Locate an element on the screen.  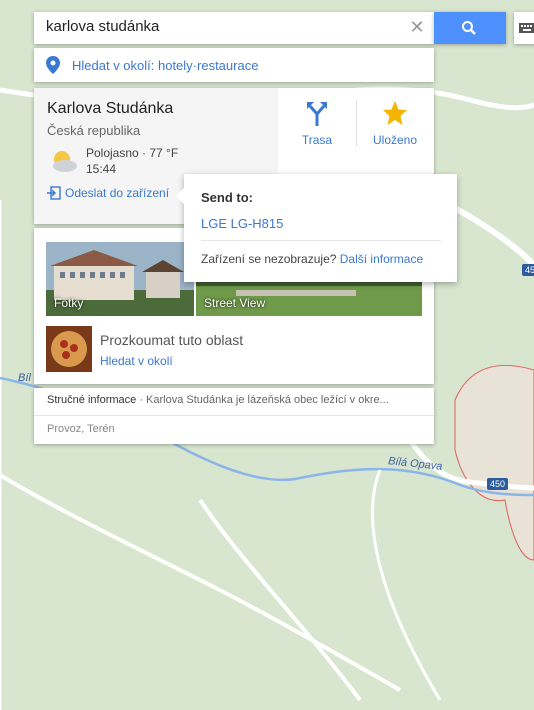
info-divider is located at coordinates (234, 415).